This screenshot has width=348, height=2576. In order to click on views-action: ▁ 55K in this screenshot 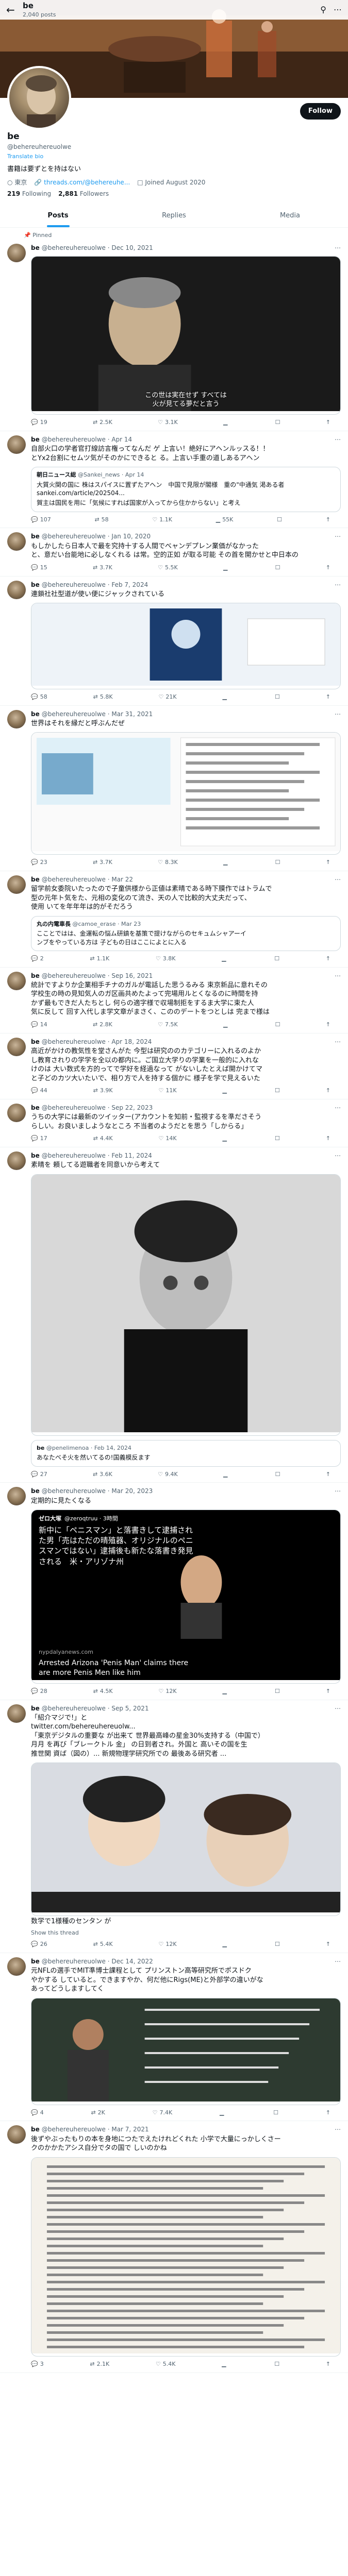, I will do `click(225, 520)`.